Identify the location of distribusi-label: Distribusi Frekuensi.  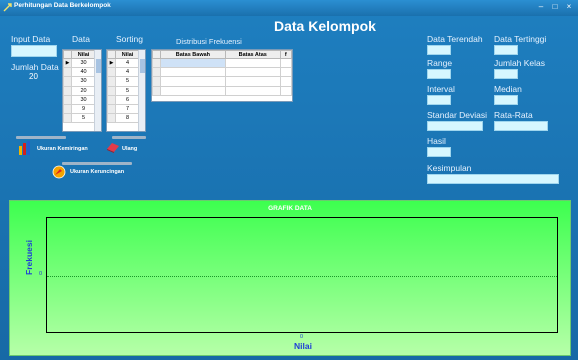
(209, 41).